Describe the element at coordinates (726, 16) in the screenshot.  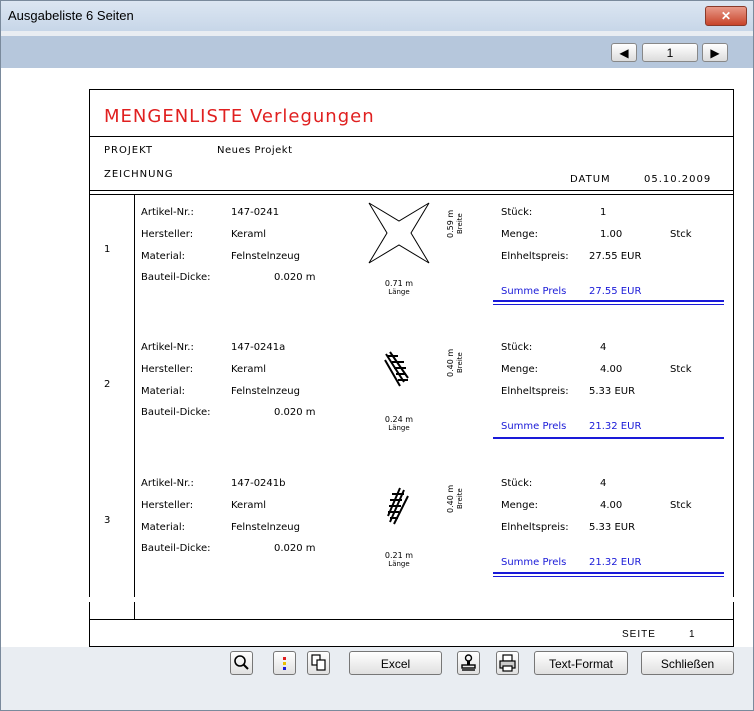
I see `close-window-button: ✕` at that location.